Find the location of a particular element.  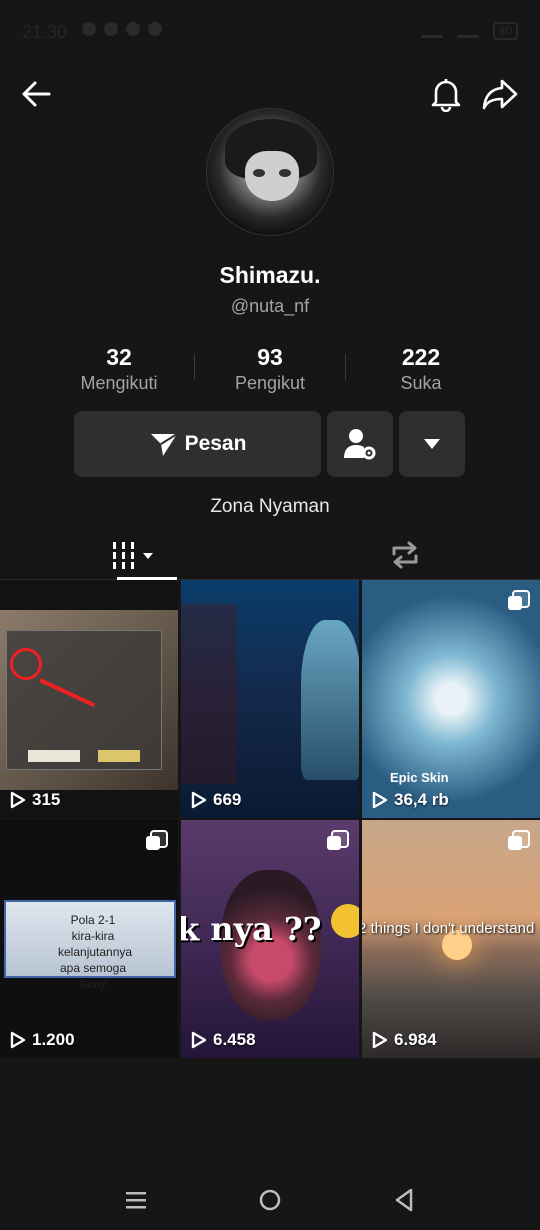

bell-icon is located at coordinates (446, 95).